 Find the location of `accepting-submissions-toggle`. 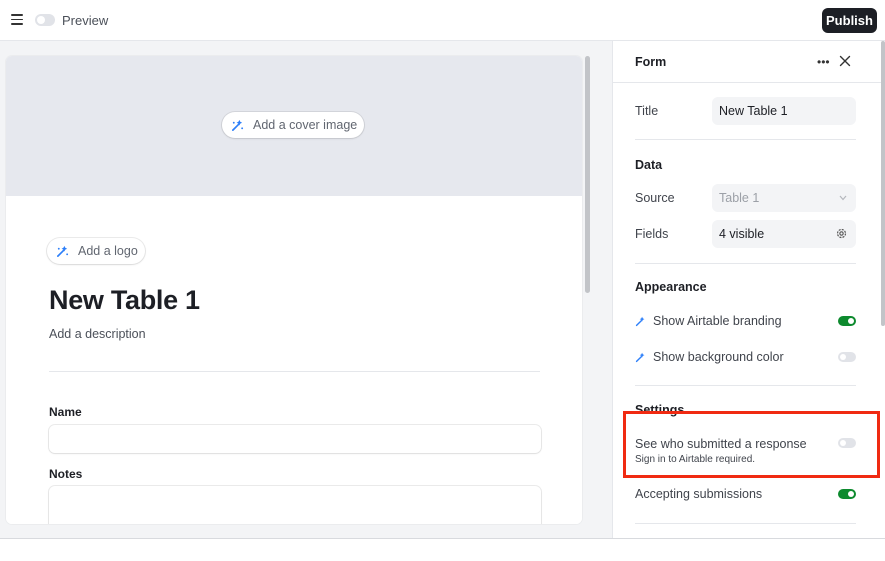

accepting-submissions-toggle is located at coordinates (847, 494).